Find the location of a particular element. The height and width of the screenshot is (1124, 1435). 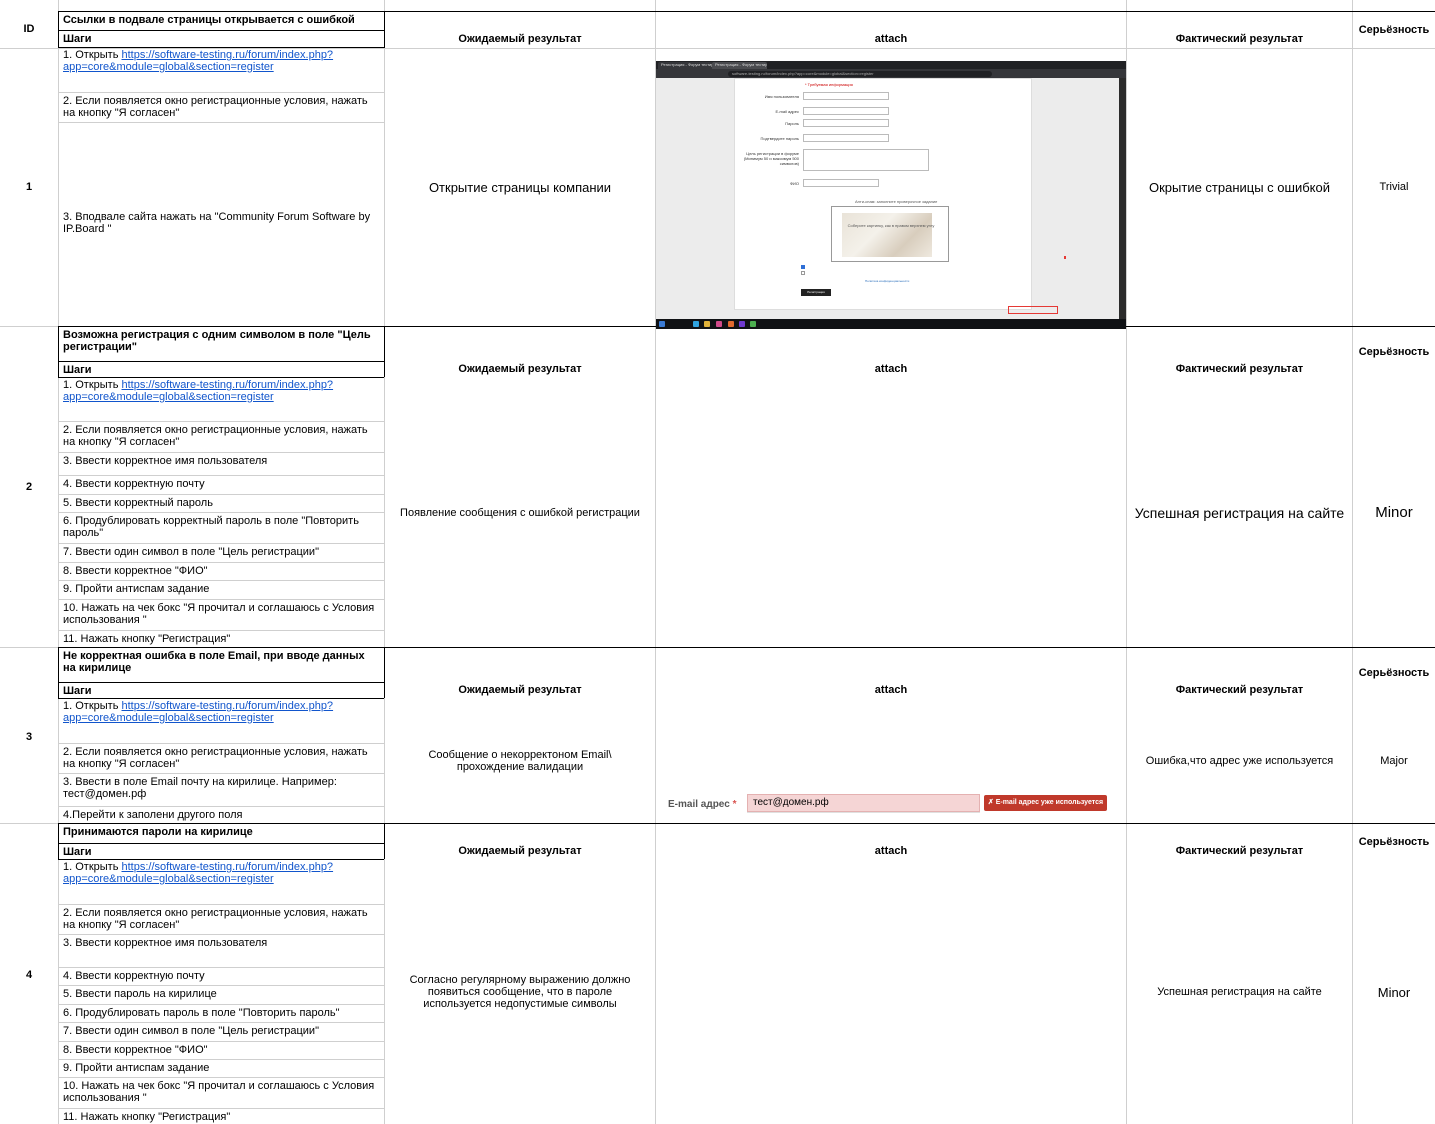

case-id: 1 is located at coordinates (29, 187).